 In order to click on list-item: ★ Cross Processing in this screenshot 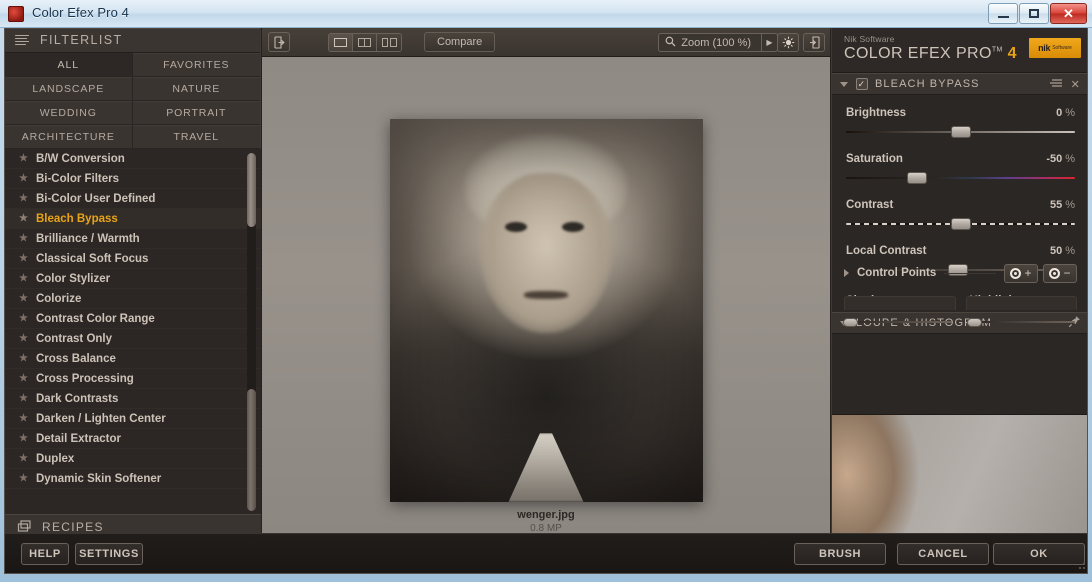, I will do `click(133, 379)`.